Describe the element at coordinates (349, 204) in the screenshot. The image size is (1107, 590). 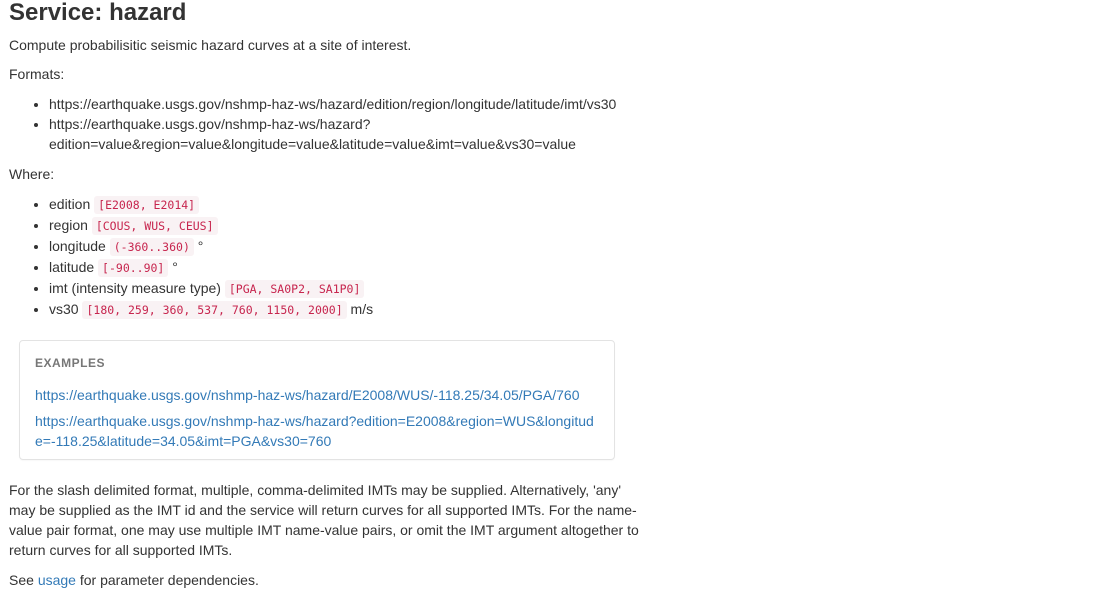
I see `param-item: edition [E2008, E2014]` at that location.